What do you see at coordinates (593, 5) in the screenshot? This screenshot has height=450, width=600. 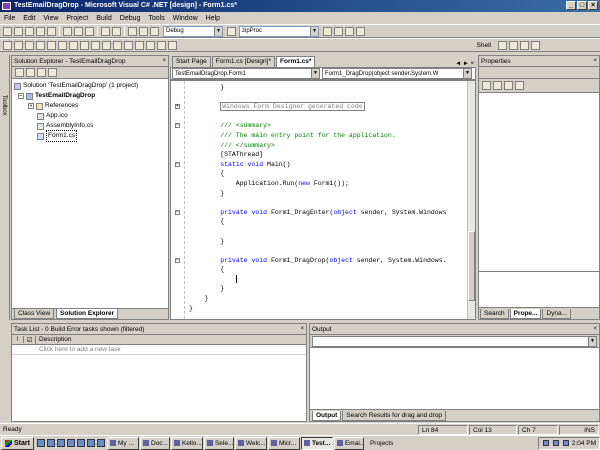 I see `close-button: ×` at bounding box center [593, 5].